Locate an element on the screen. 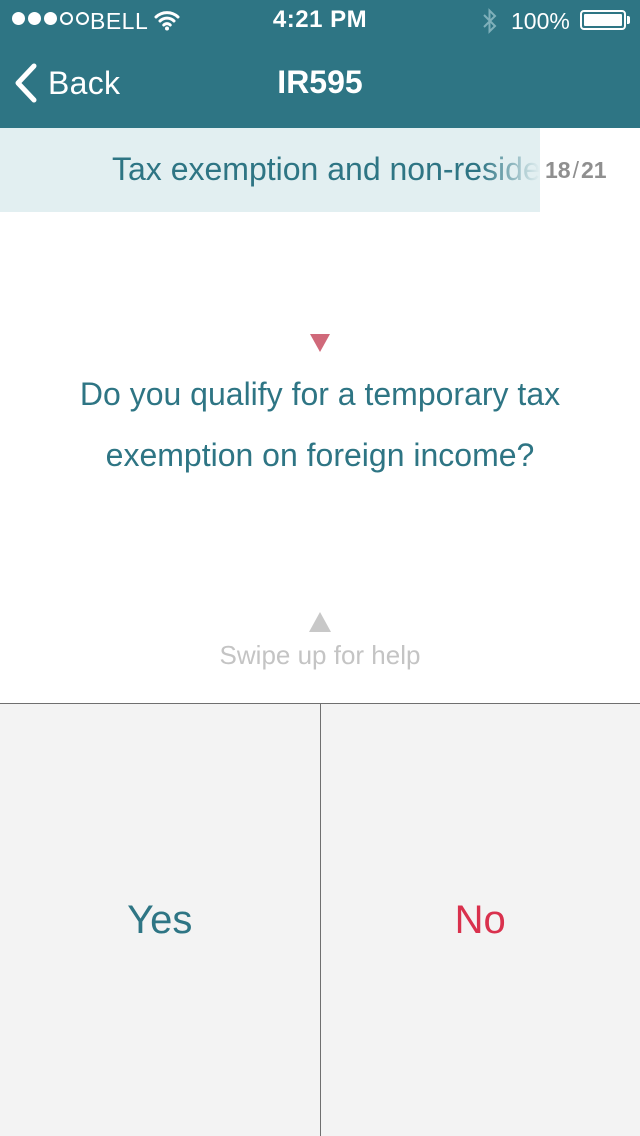  step-current: 18 is located at coordinates (558, 170).